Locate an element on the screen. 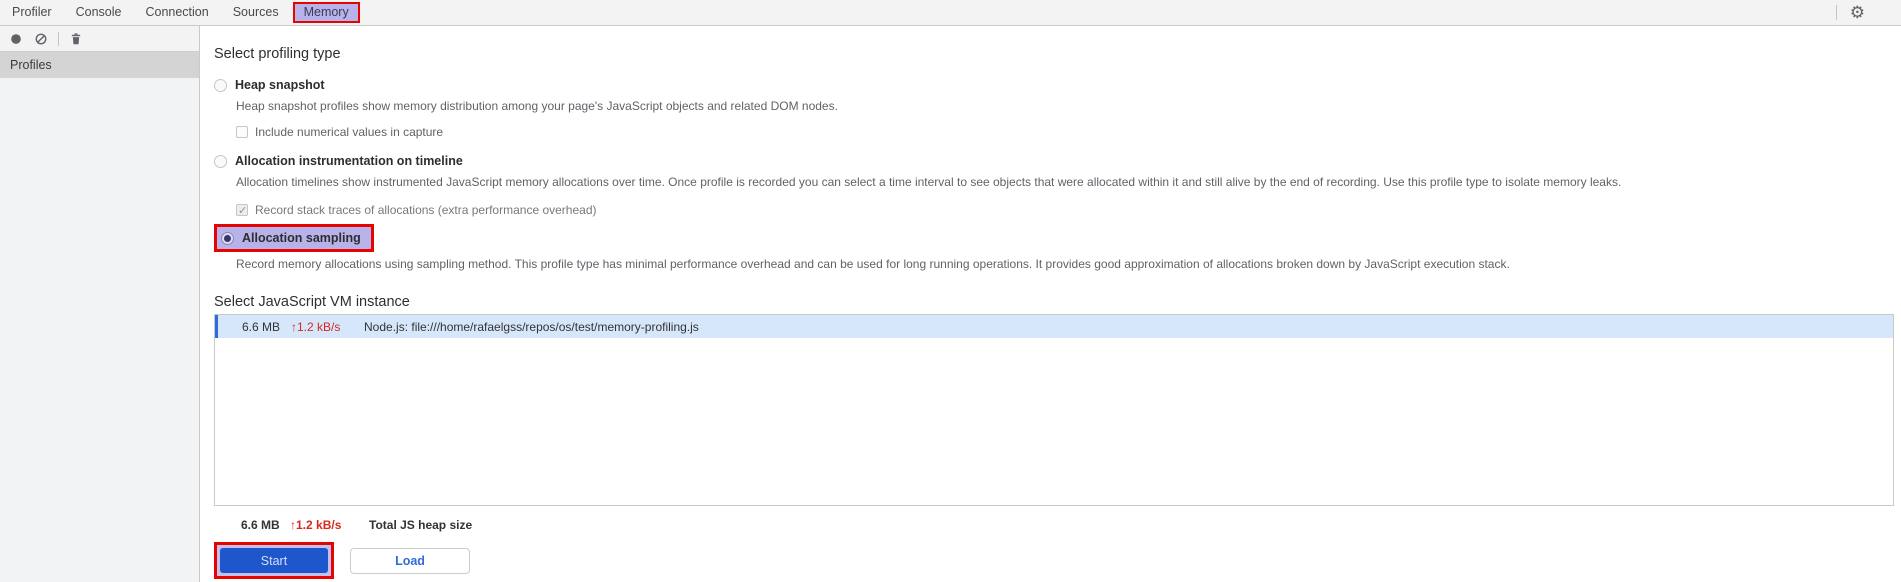 The width and height of the screenshot is (1901, 582). vm-heap-rate: ↑1.2 kB/s is located at coordinates (316, 326).